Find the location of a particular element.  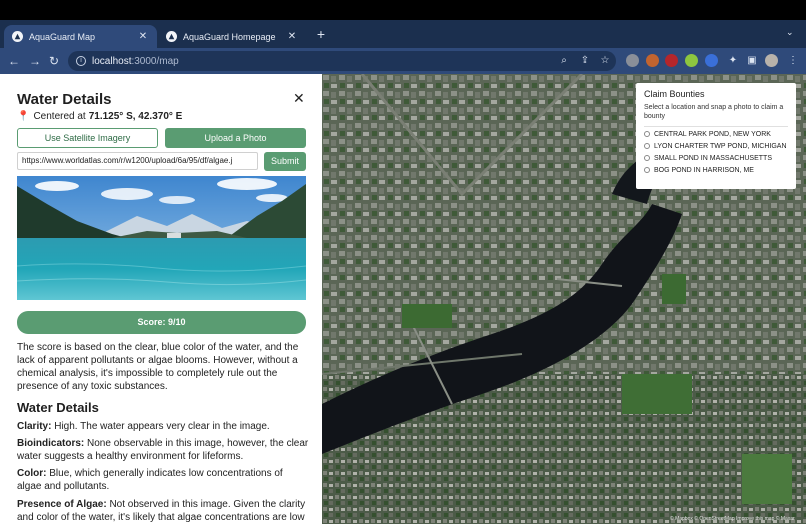

forward-arrow-icon: → is located at coordinates (35, 61).